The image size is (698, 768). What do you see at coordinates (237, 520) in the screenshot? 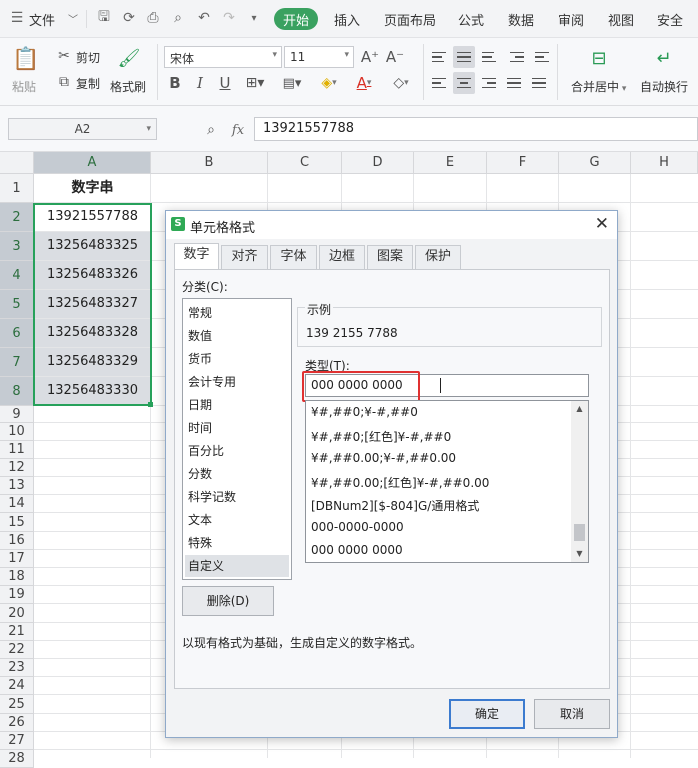
I see `category-text: 文本` at bounding box center [237, 520].